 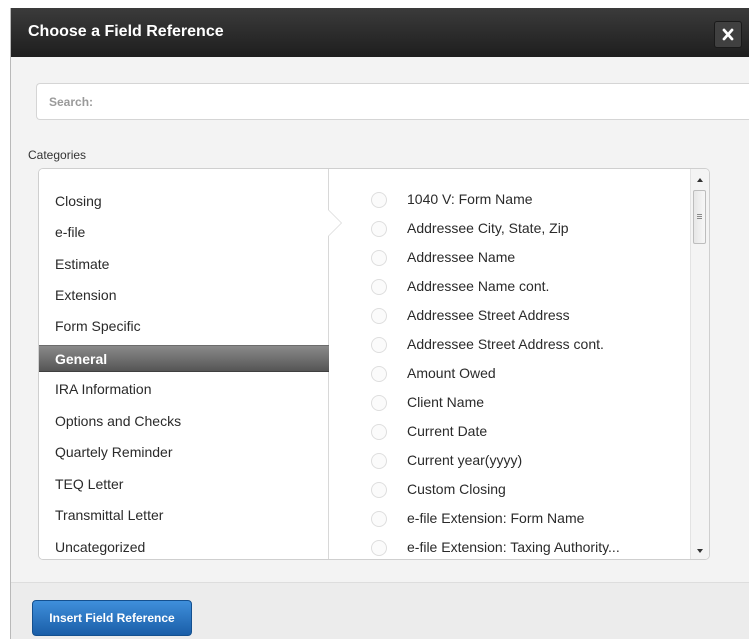 I want to click on field-list-scrollbar, so click(x=699, y=364).